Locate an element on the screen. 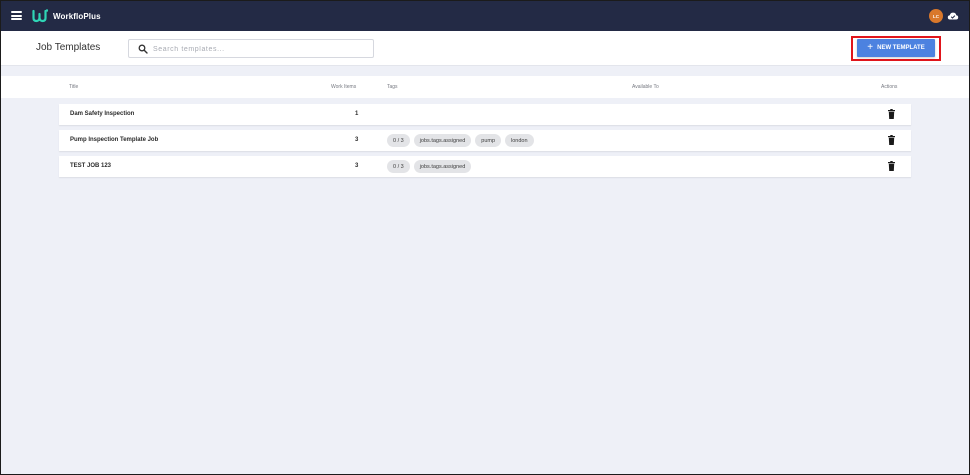  page-title: Job Templates is located at coordinates (68, 47).